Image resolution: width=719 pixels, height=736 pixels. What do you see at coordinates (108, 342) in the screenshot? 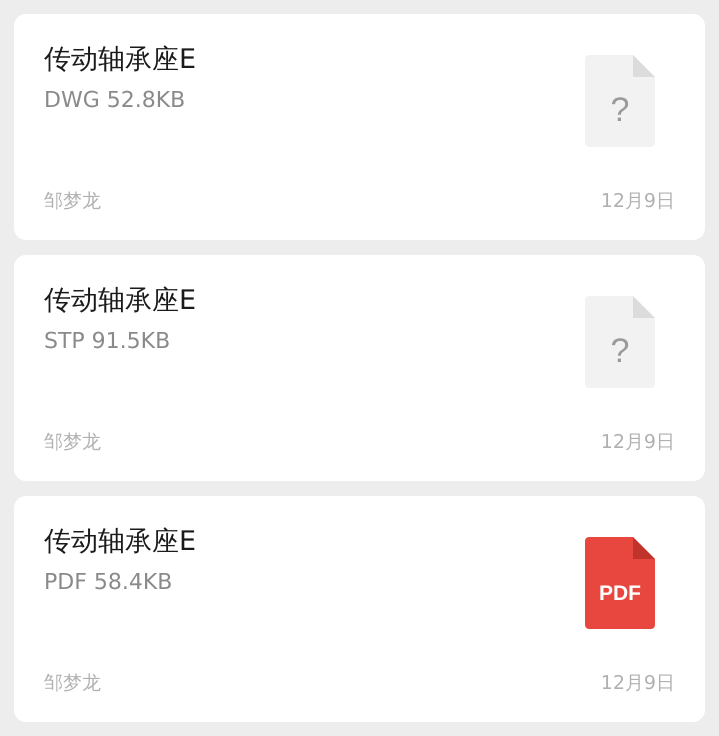
I see `file-size: STP 91.5KB` at bounding box center [108, 342].